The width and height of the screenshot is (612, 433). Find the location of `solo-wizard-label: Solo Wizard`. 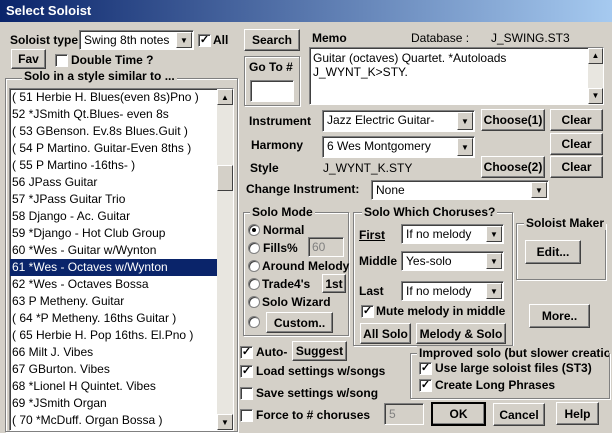

solo-wizard-label: Solo Wizard is located at coordinates (296, 302).